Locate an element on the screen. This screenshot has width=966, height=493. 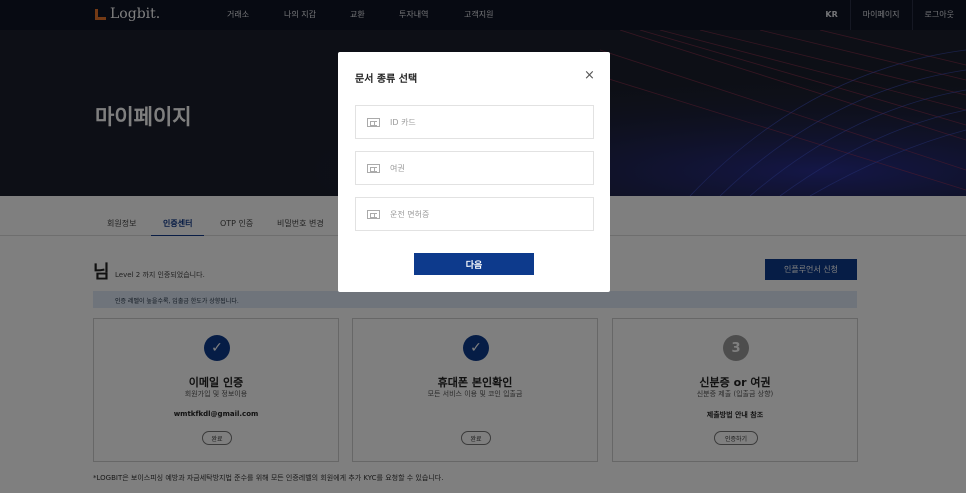
modal-title: 문서 종류 선택 is located at coordinates (386, 79).